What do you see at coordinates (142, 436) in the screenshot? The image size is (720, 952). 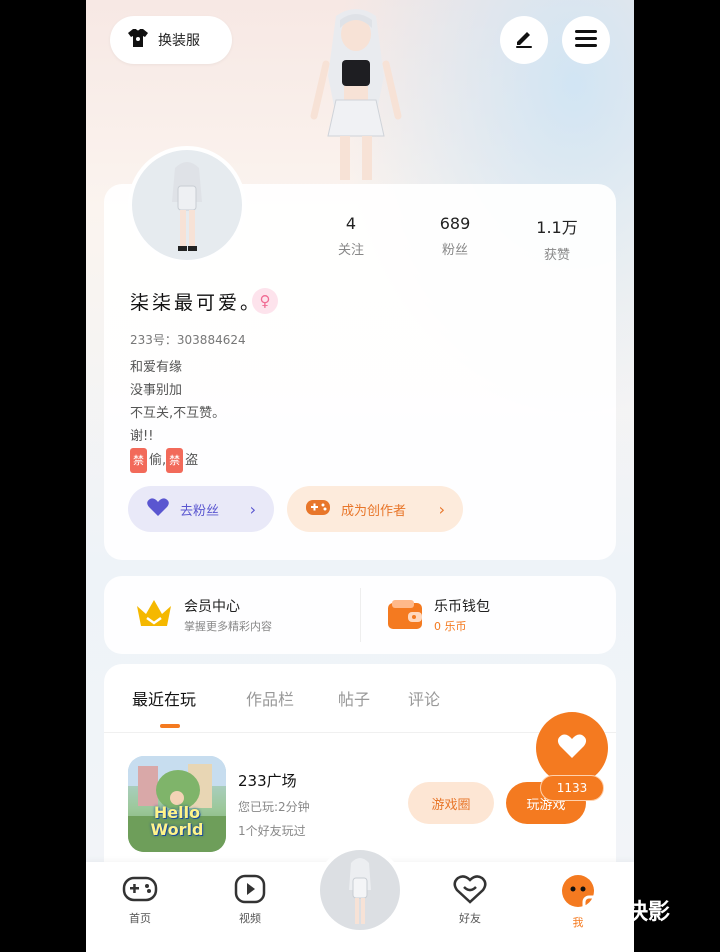 I see `bio-line: 谢!!` at bounding box center [142, 436].